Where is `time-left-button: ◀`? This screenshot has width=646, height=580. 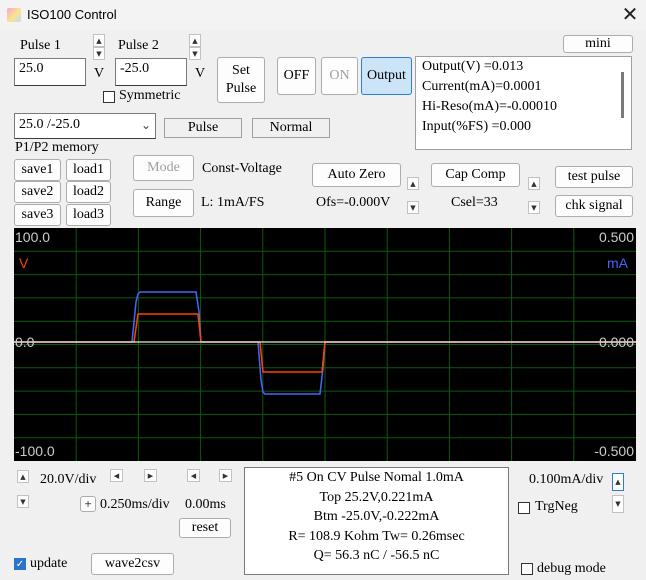
time-left-button: ◀ is located at coordinates (116, 475).